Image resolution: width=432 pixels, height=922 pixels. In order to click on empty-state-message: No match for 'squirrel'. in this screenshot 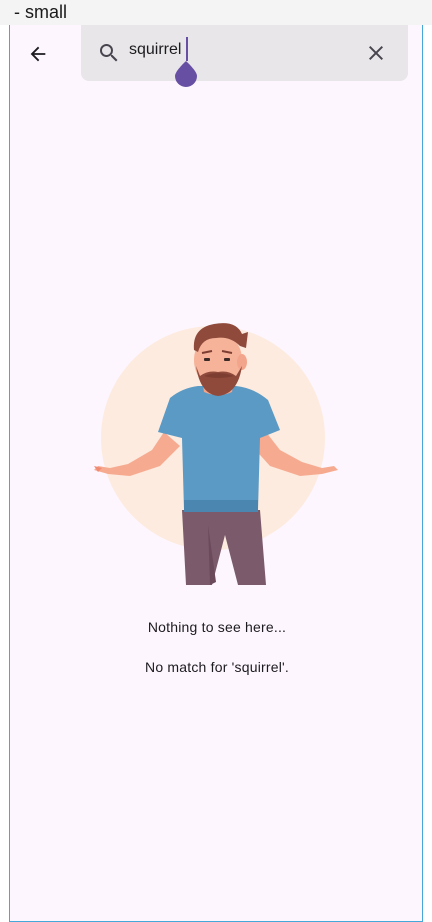, I will do `click(217, 667)`.